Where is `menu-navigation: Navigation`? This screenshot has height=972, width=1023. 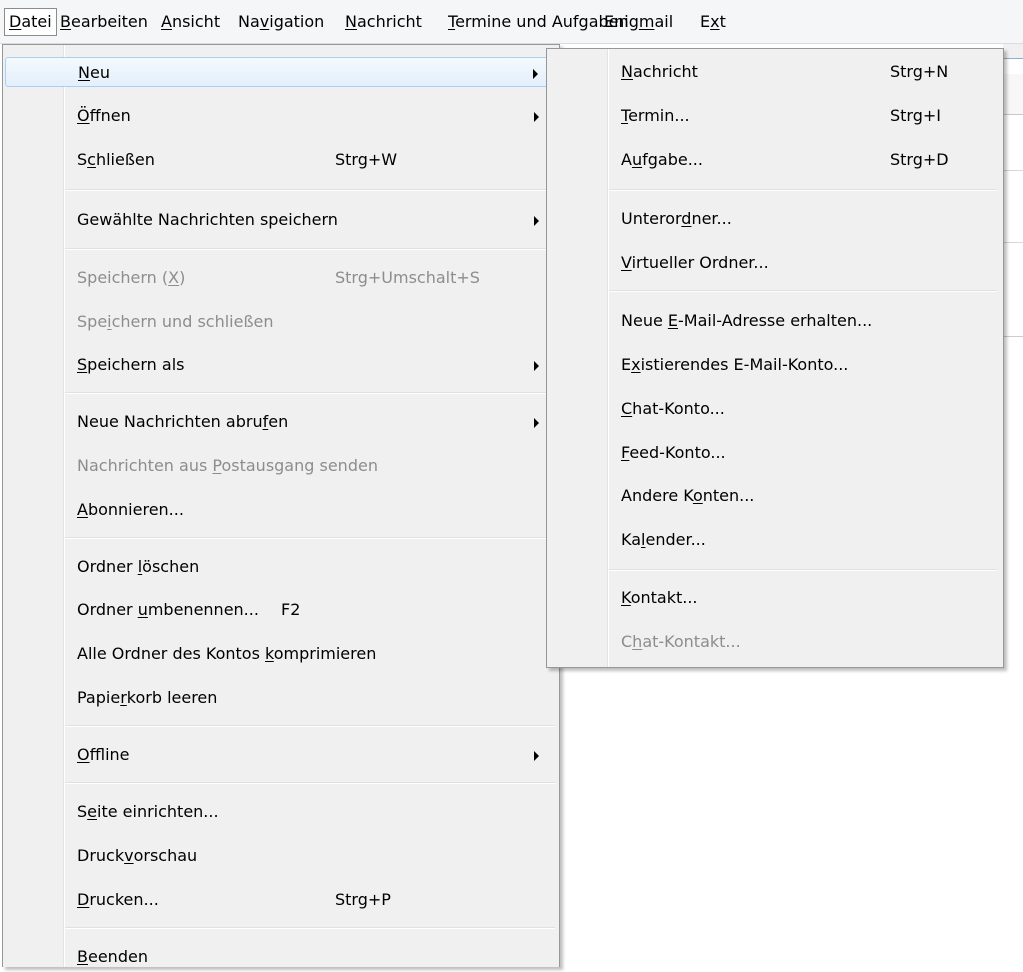
menu-navigation: Navigation is located at coordinates (281, 22).